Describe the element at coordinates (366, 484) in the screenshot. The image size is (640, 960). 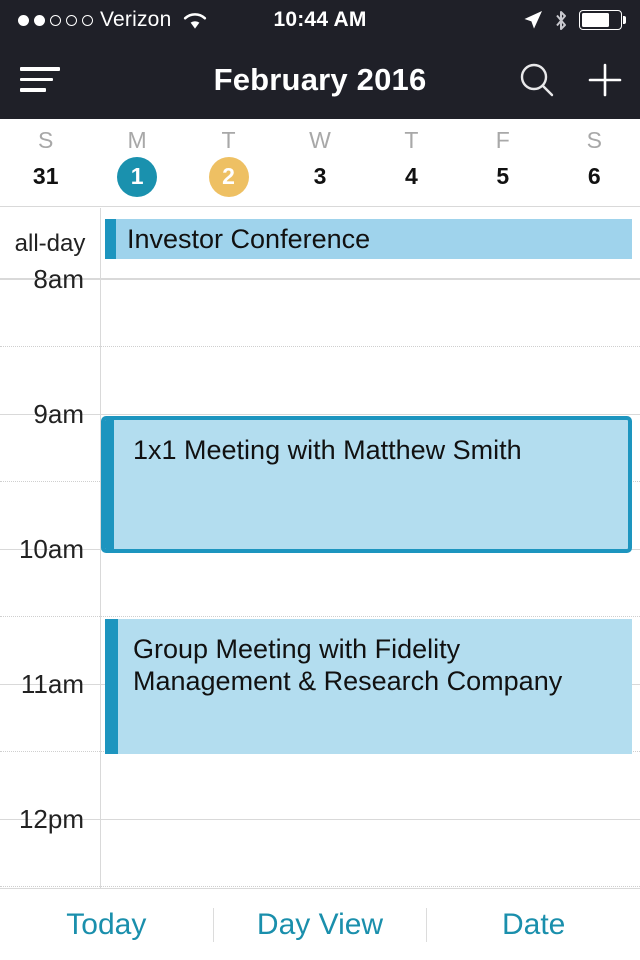
I see `event-1x1-meeting-matthew-smith: 1x1 Meeting with Matthew Smith` at that location.